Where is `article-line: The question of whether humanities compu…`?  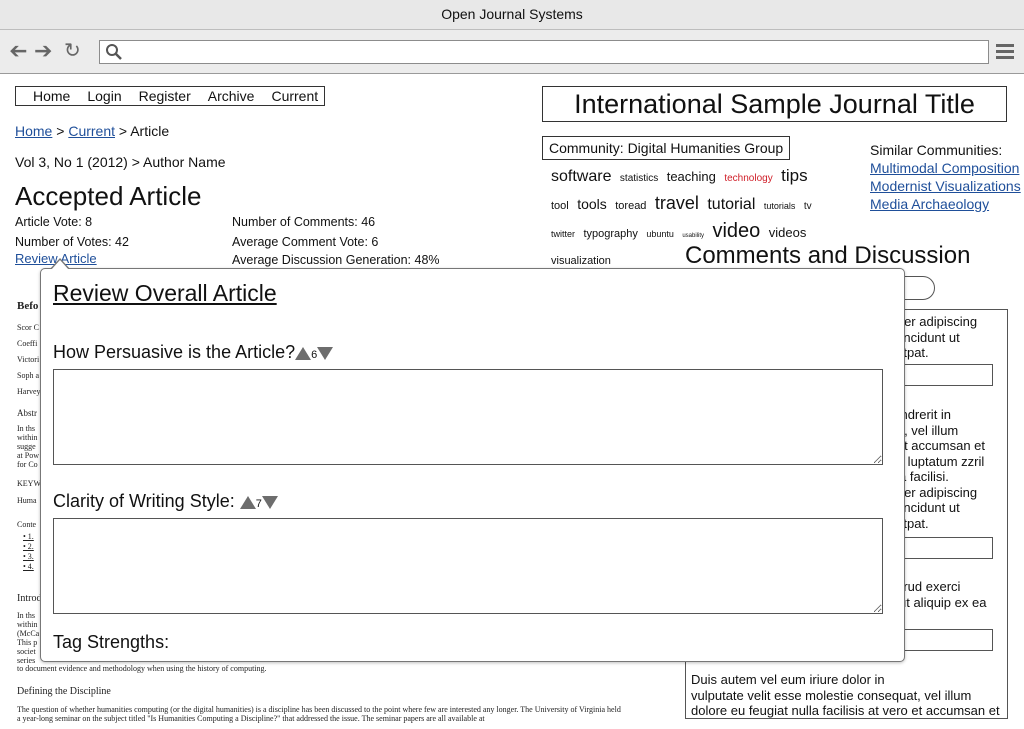
article-line: The question of whether humanities compu… is located at coordinates (319, 709).